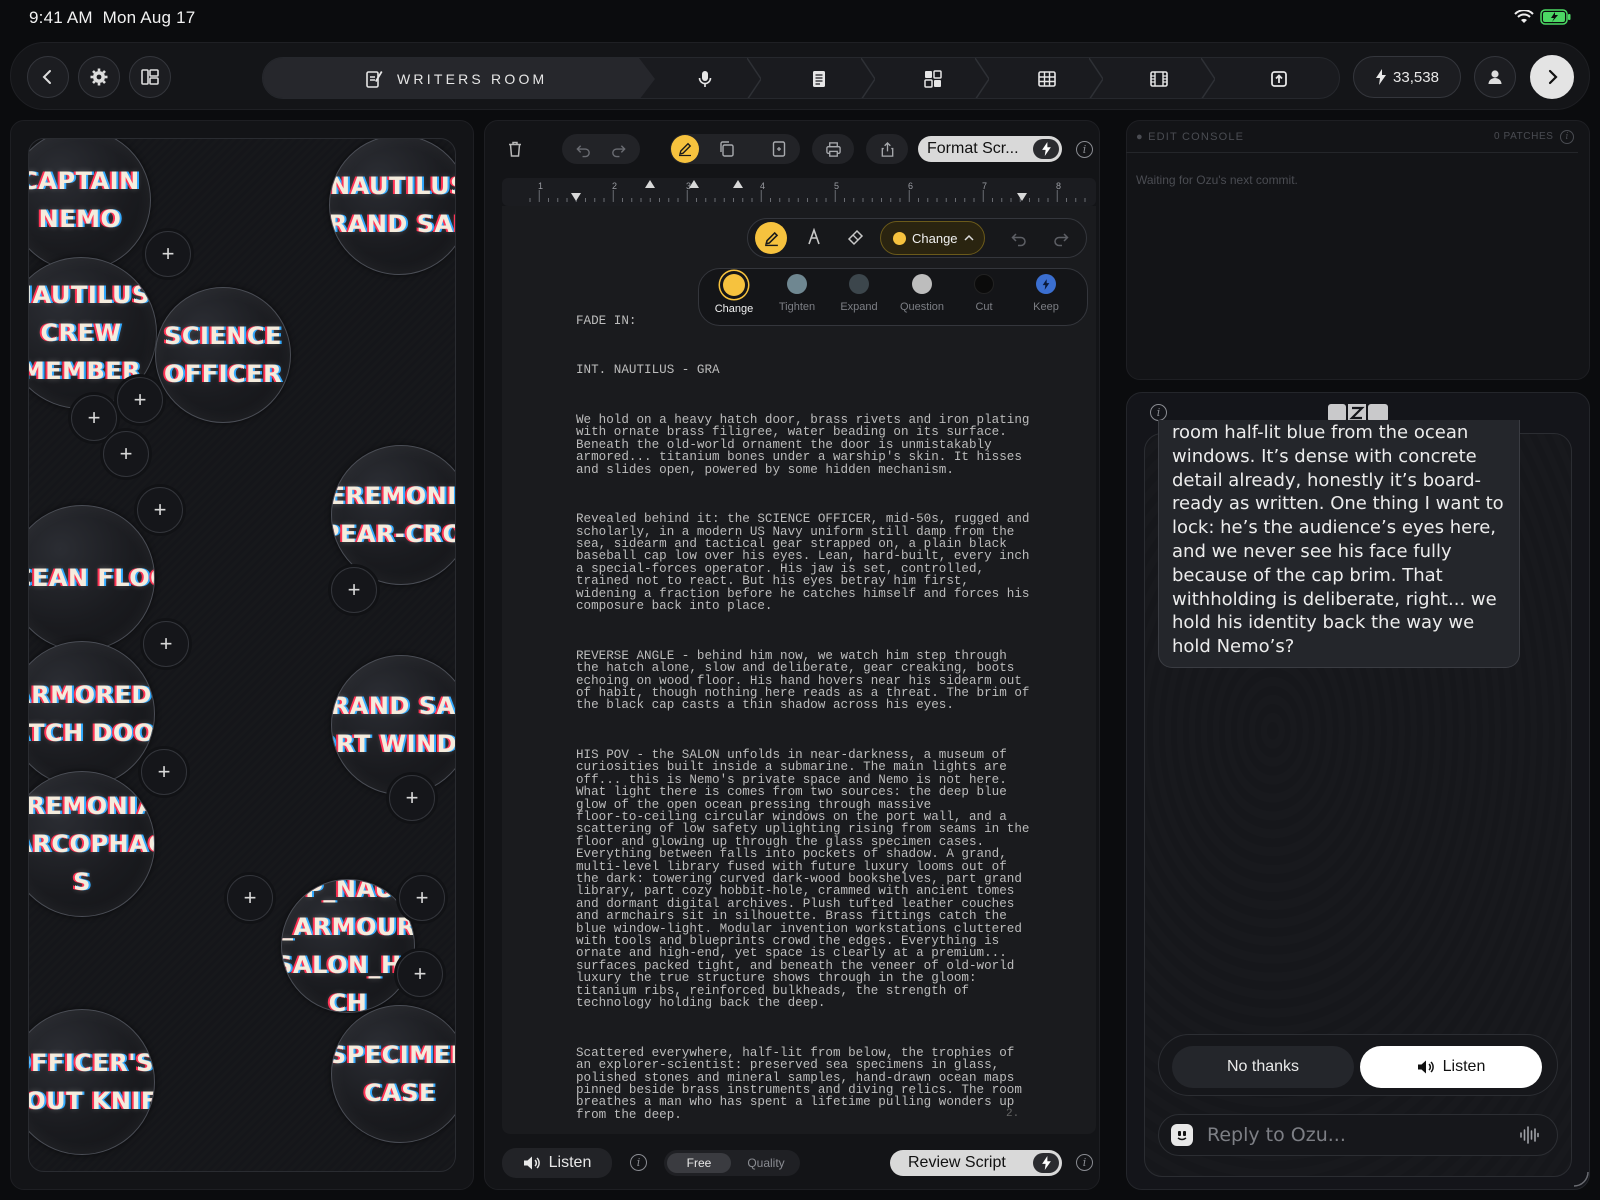 This screenshot has width=1600, height=1200. What do you see at coordinates (1263, 1067) in the screenshot?
I see `no-thanks-button: No thanks` at bounding box center [1263, 1067].